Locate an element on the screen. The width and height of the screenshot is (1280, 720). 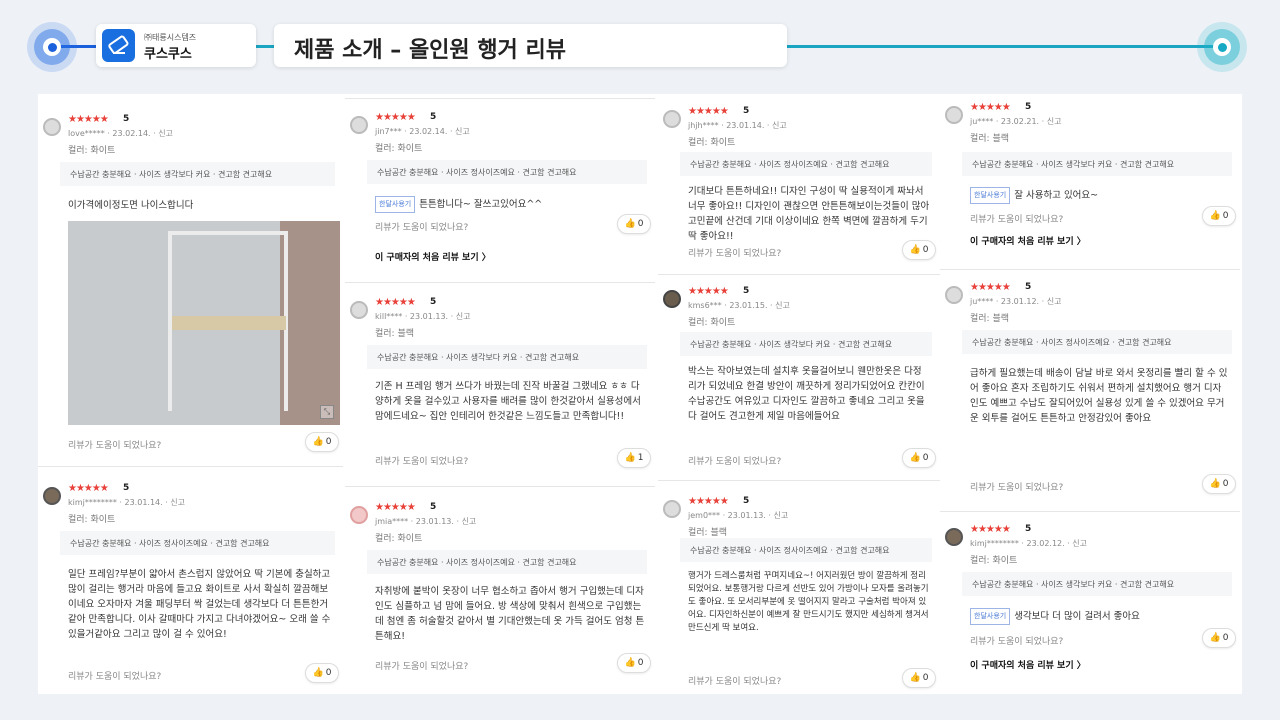
review-body: 잘 사용하고 있어요~ is located at coordinates (1056, 195).